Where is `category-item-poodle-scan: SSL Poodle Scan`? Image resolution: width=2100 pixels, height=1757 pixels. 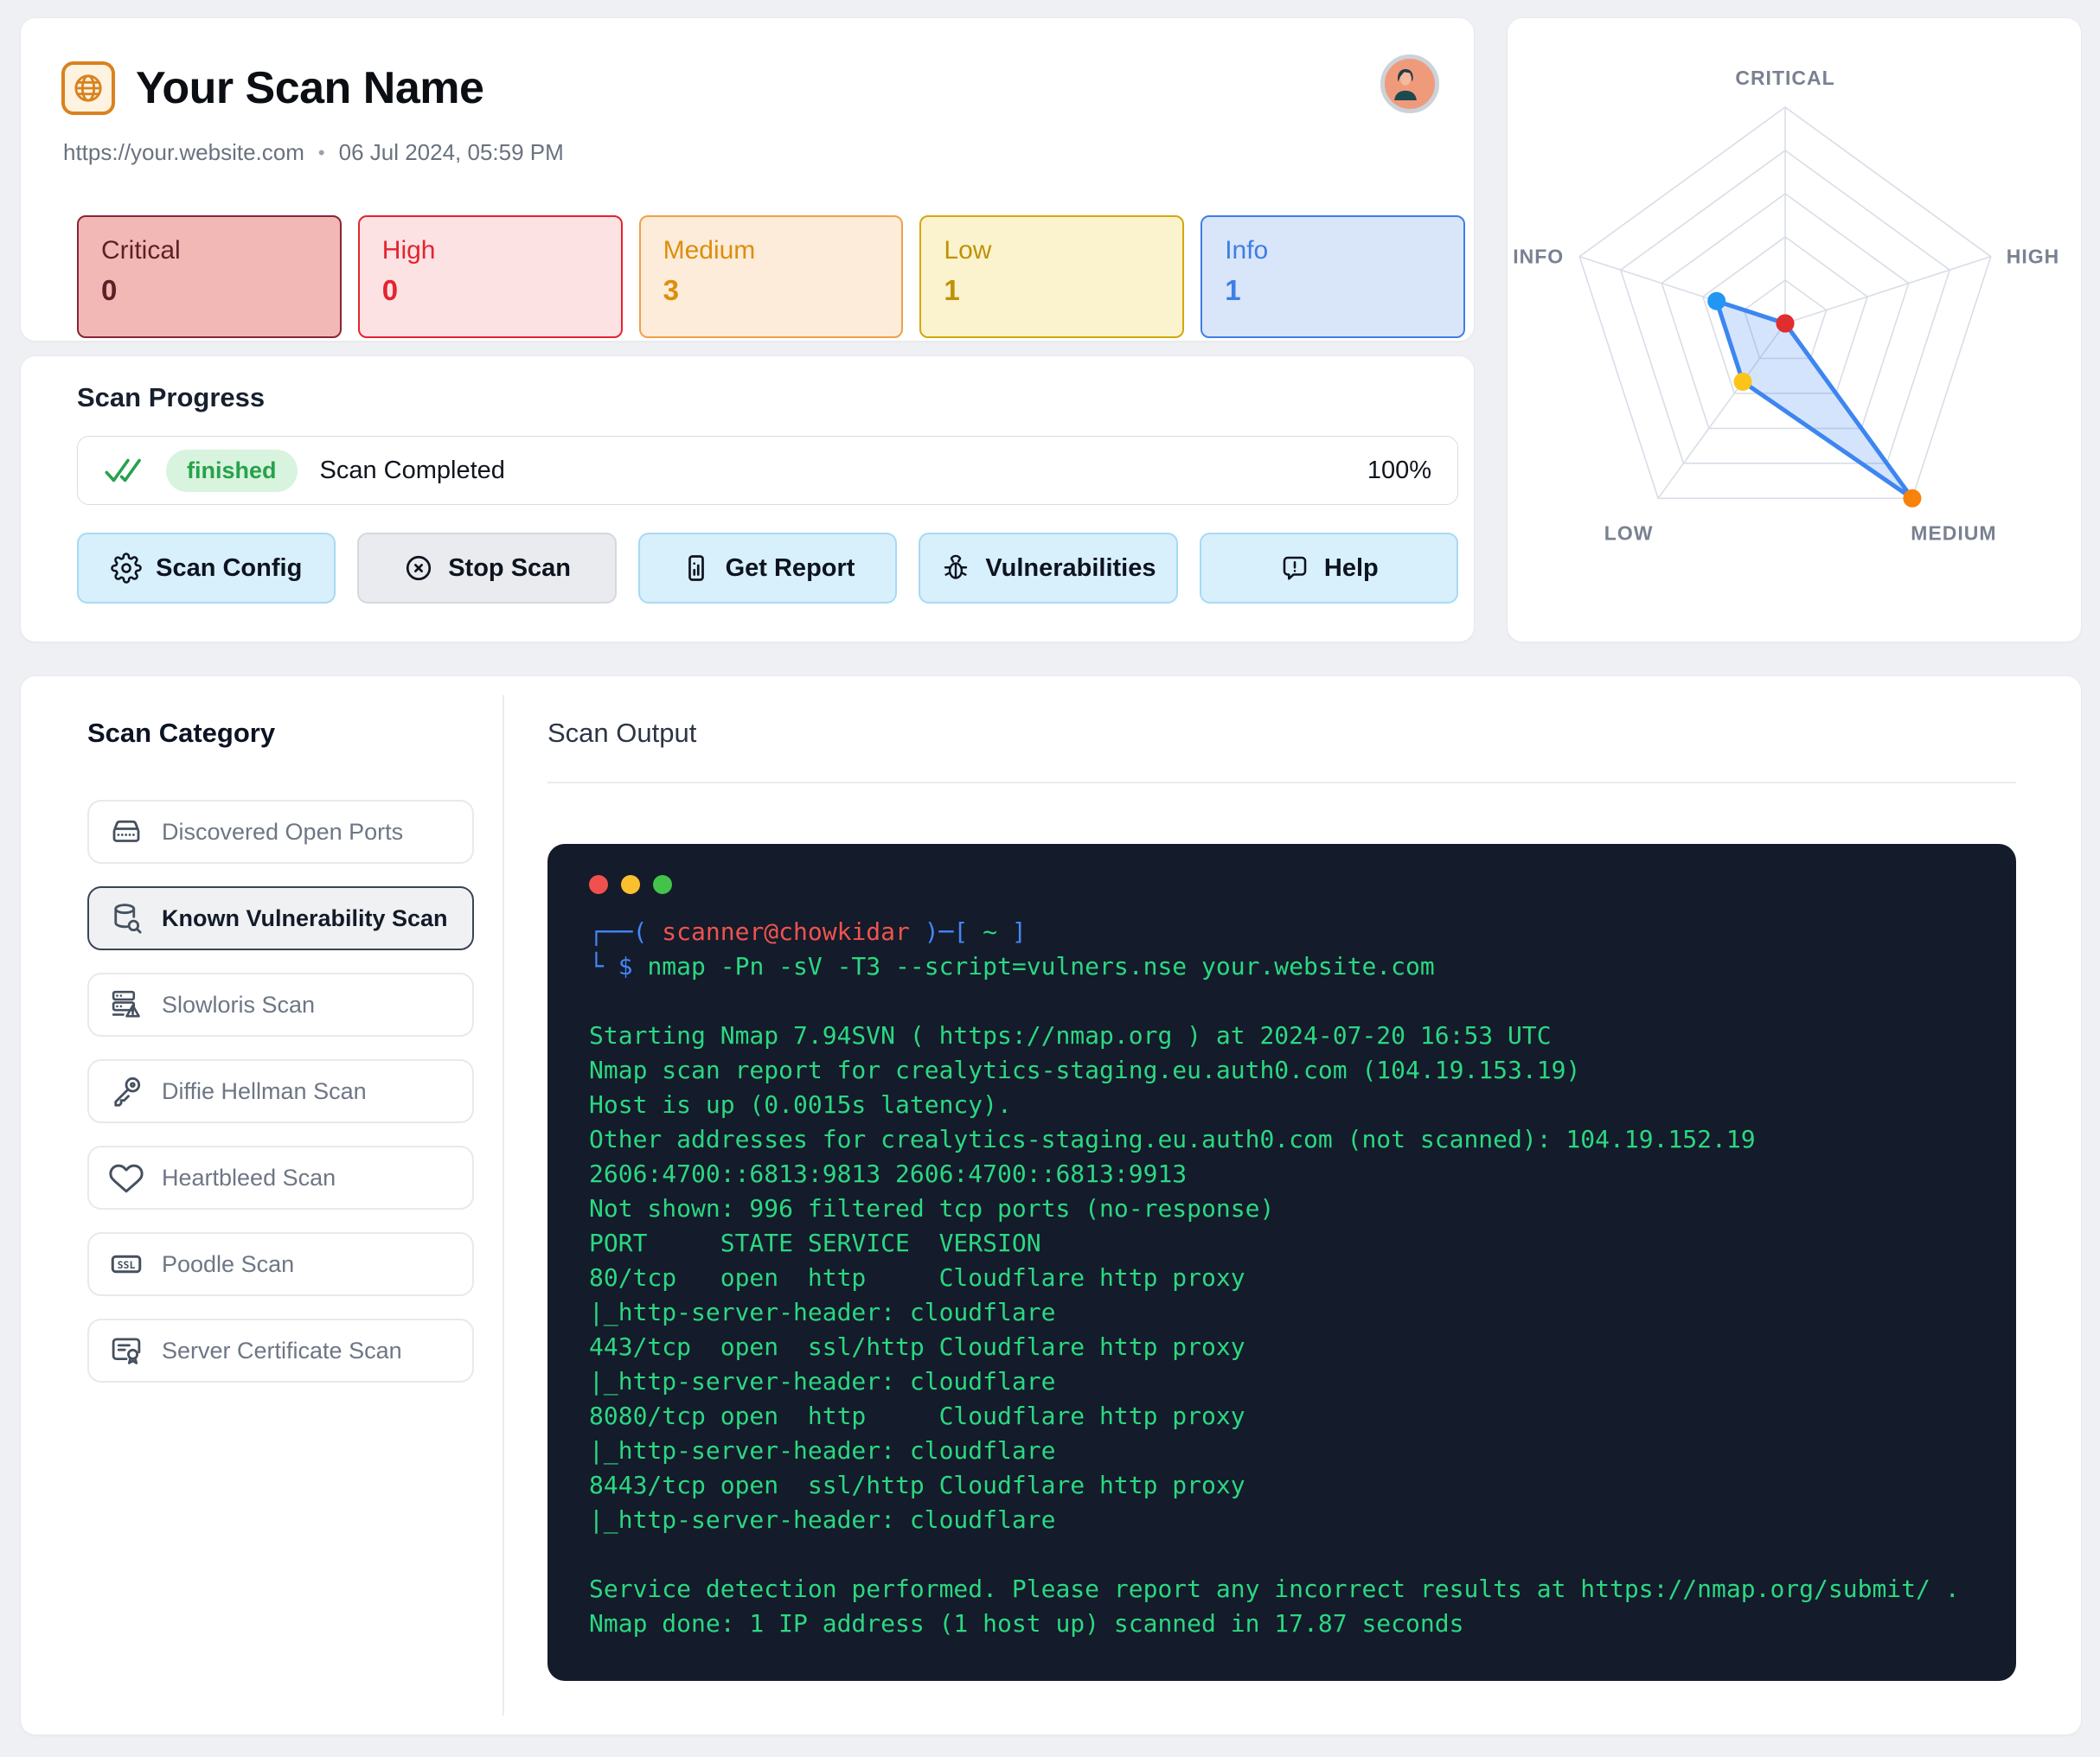 category-item-poodle-scan: SSL Poodle Scan is located at coordinates (280, 1264).